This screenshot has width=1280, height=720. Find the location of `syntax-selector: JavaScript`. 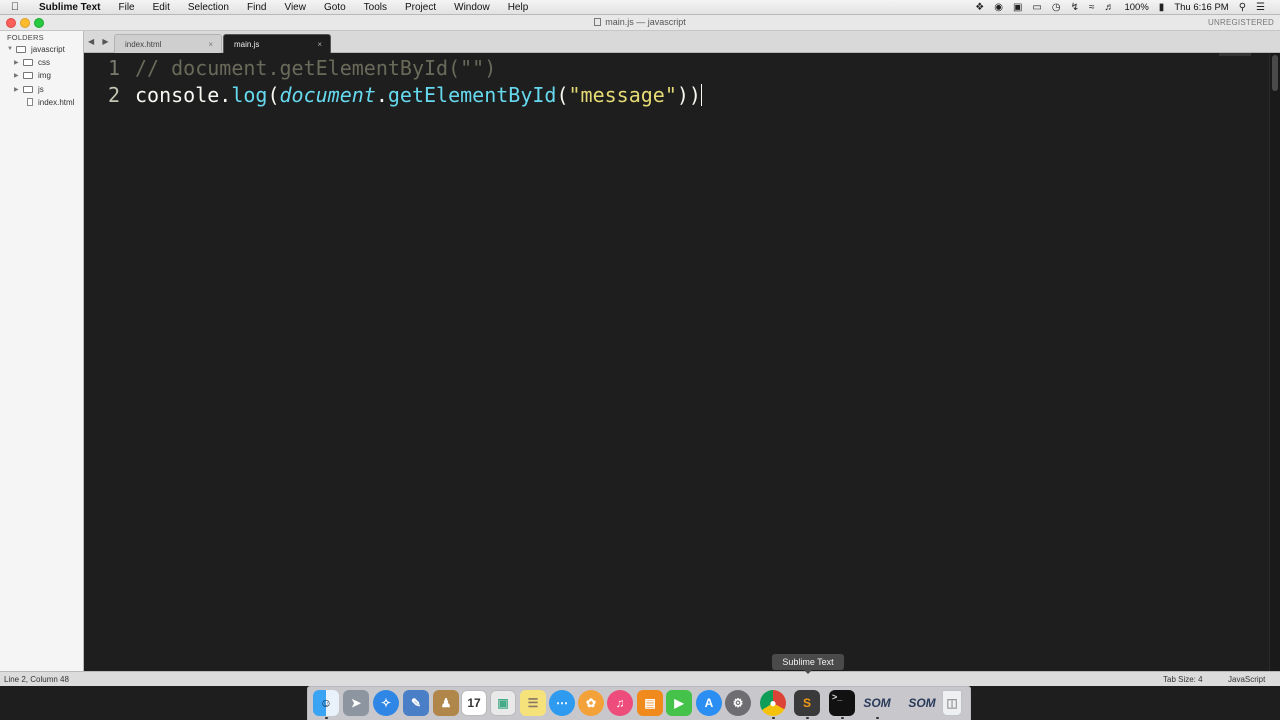

syntax-selector: JavaScript is located at coordinates (1246, 679).